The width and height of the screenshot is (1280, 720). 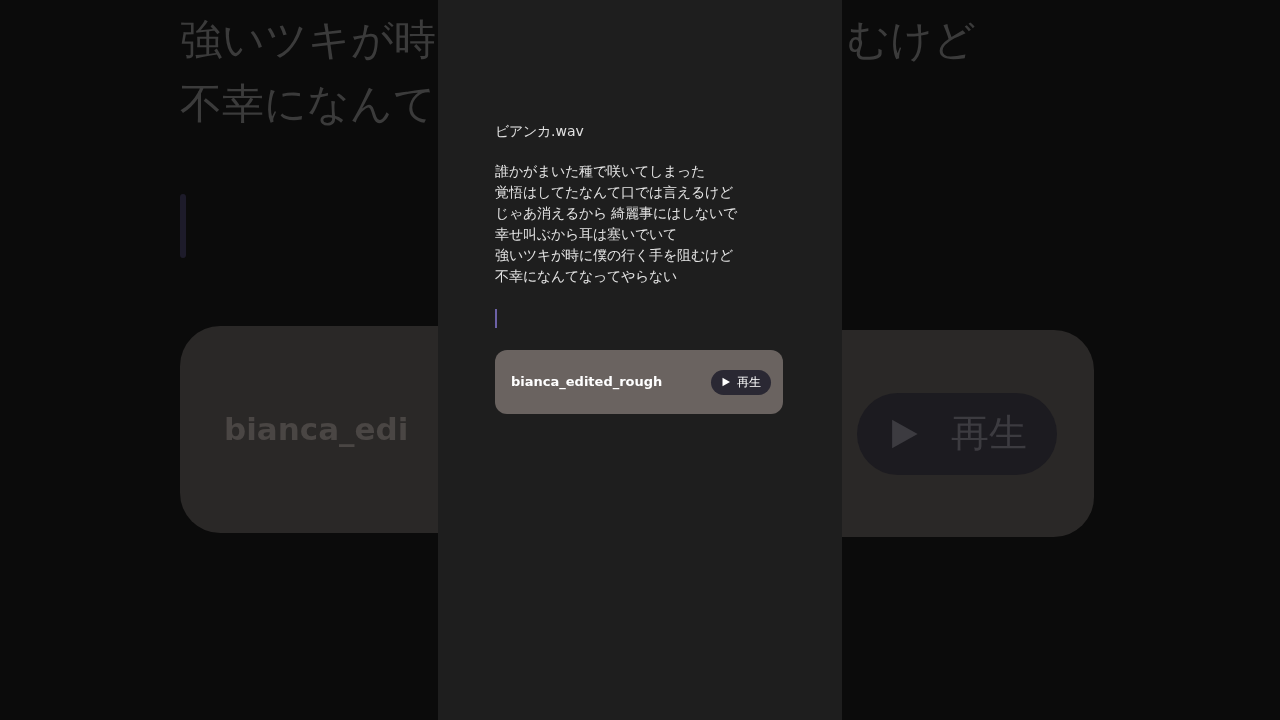 I want to click on lyric-line: 覚悟はしてたなんて口では言えるけど, so click(x=614, y=192).